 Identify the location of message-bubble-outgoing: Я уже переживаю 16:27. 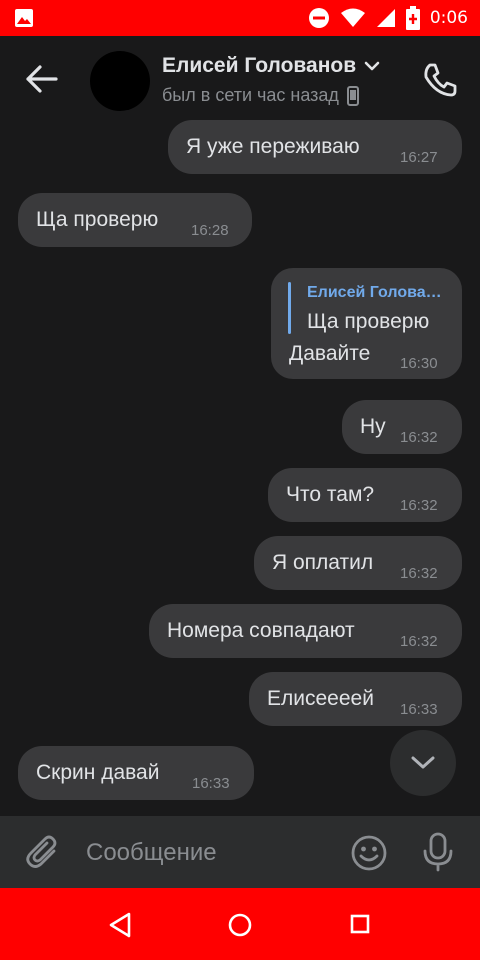
(315, 147).